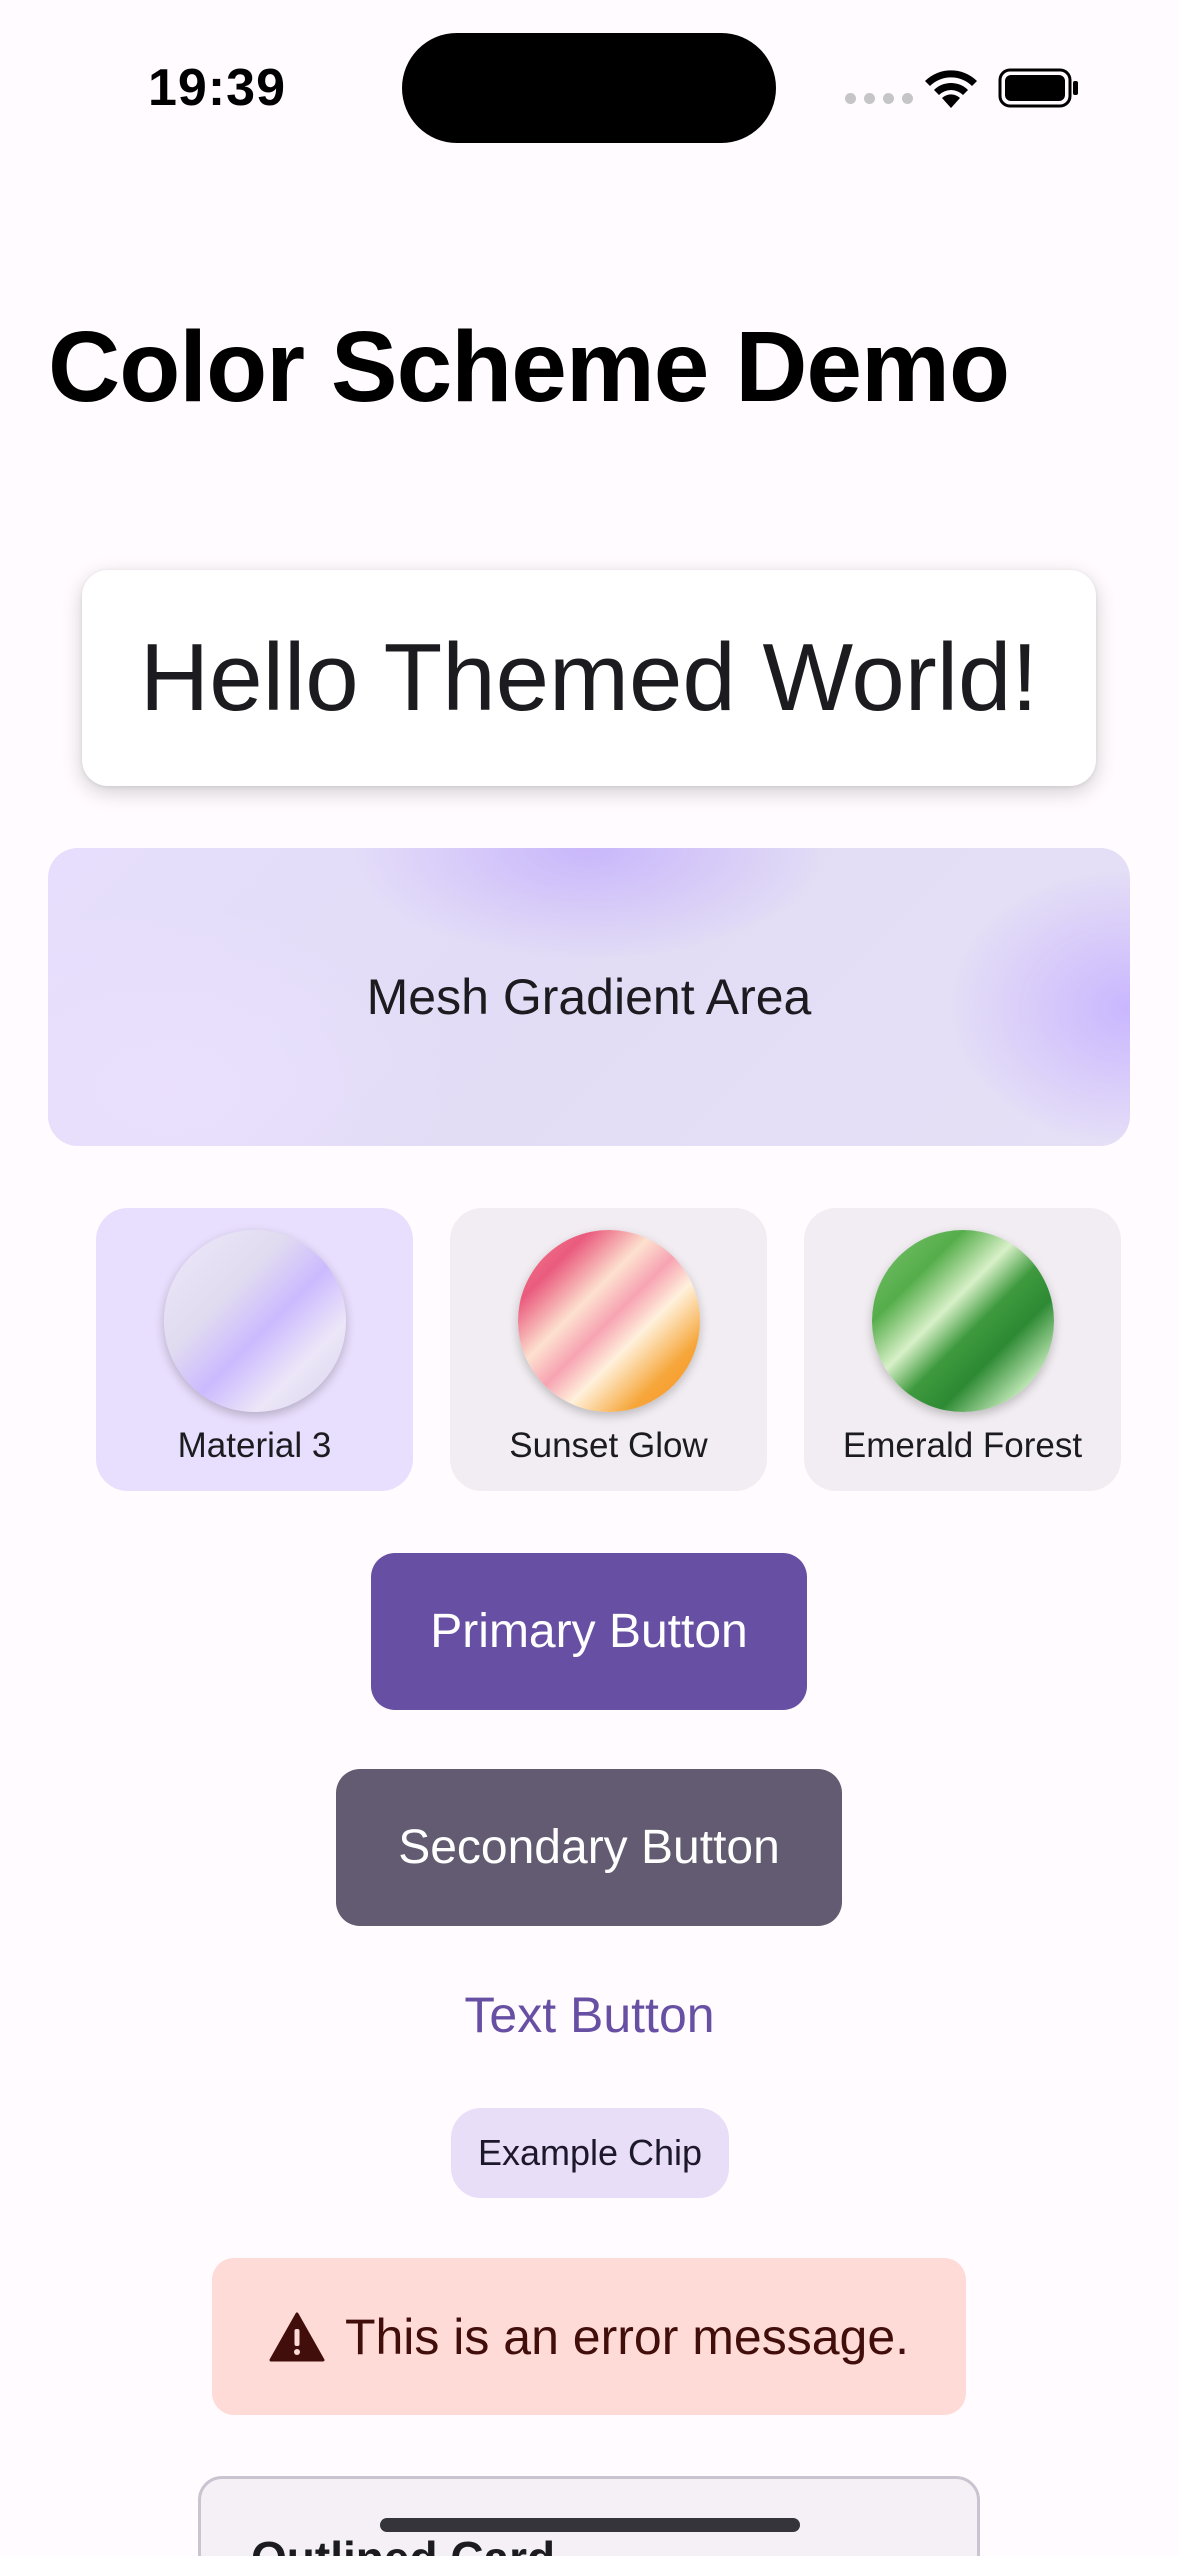  I want to click on error-message: This is an error message., so click(589, 2336).